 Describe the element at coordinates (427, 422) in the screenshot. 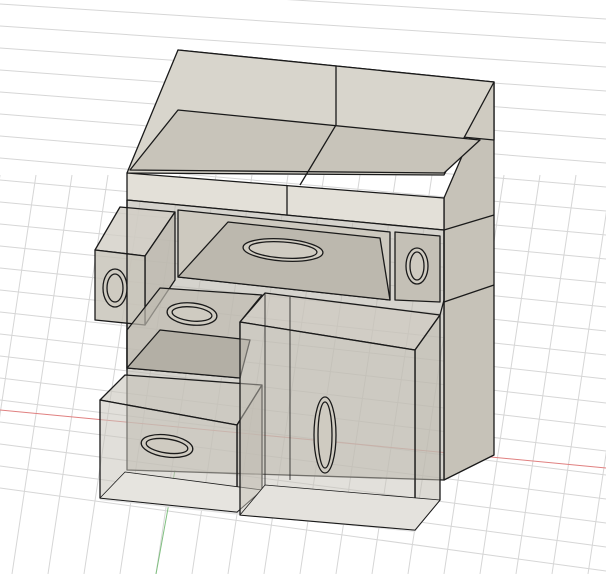

I see `big-box-side` at that location.